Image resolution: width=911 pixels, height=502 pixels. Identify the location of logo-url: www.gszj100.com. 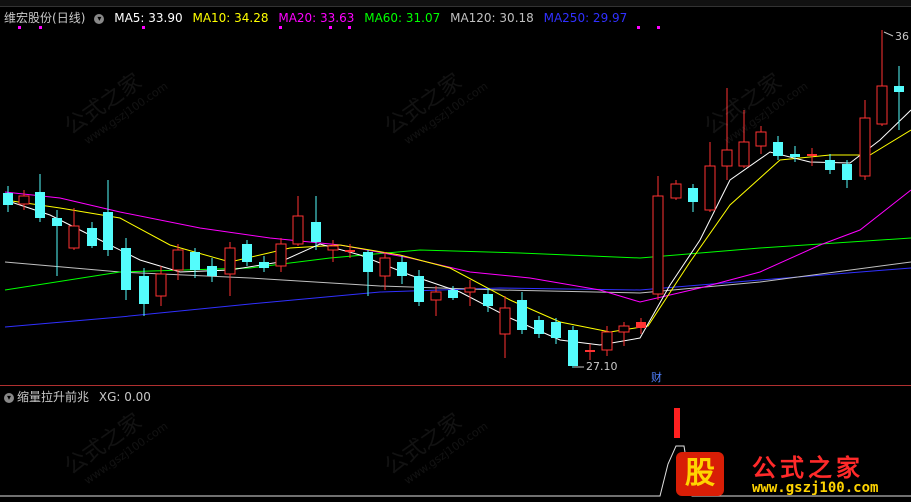
(815, 488).